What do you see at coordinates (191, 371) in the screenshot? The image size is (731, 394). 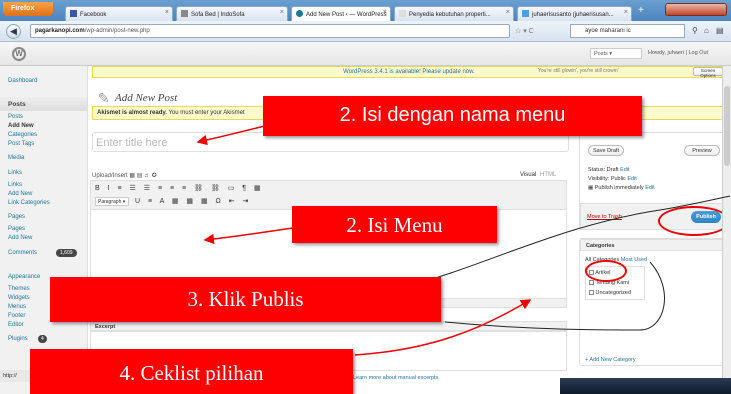 I see `annotation-checklist: 4. Ceklist pilihan` at bounding box center [191, 371].